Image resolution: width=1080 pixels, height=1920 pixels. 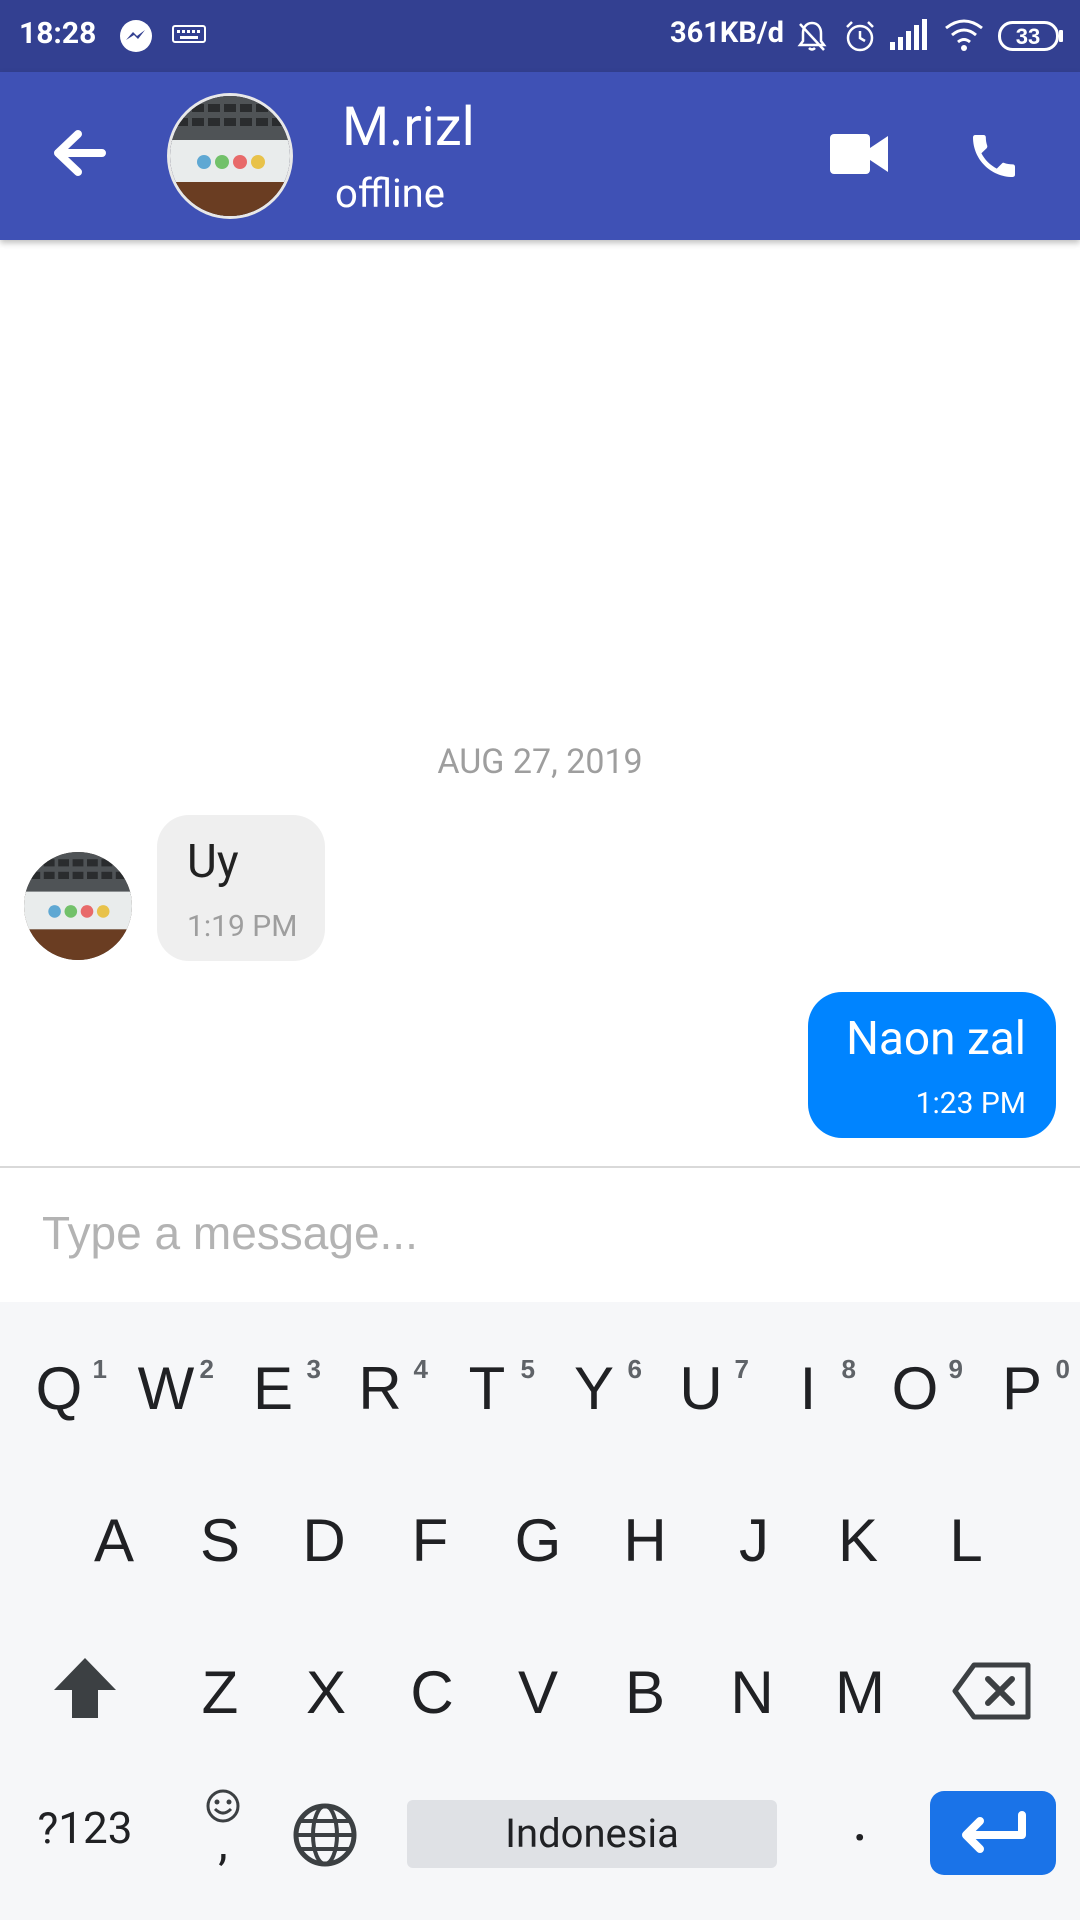 What do you see at coordinates (594, 1388) in the screenshot?
I see `key-y: Y6` at bounding box center [594, 1388].